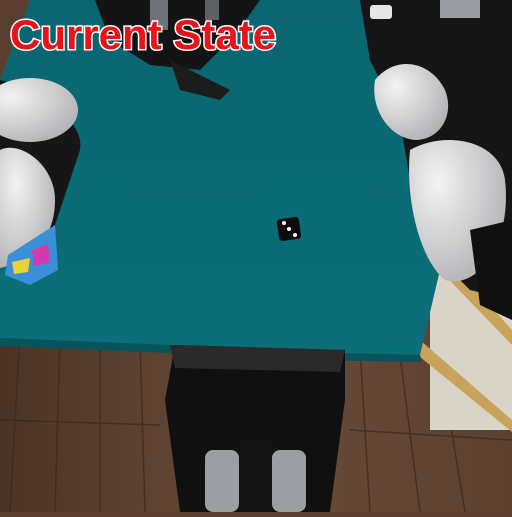  What do you see at coordinates (255, 428) in the screenshot?
I see `robot-base` at bounding box center [255, 428].